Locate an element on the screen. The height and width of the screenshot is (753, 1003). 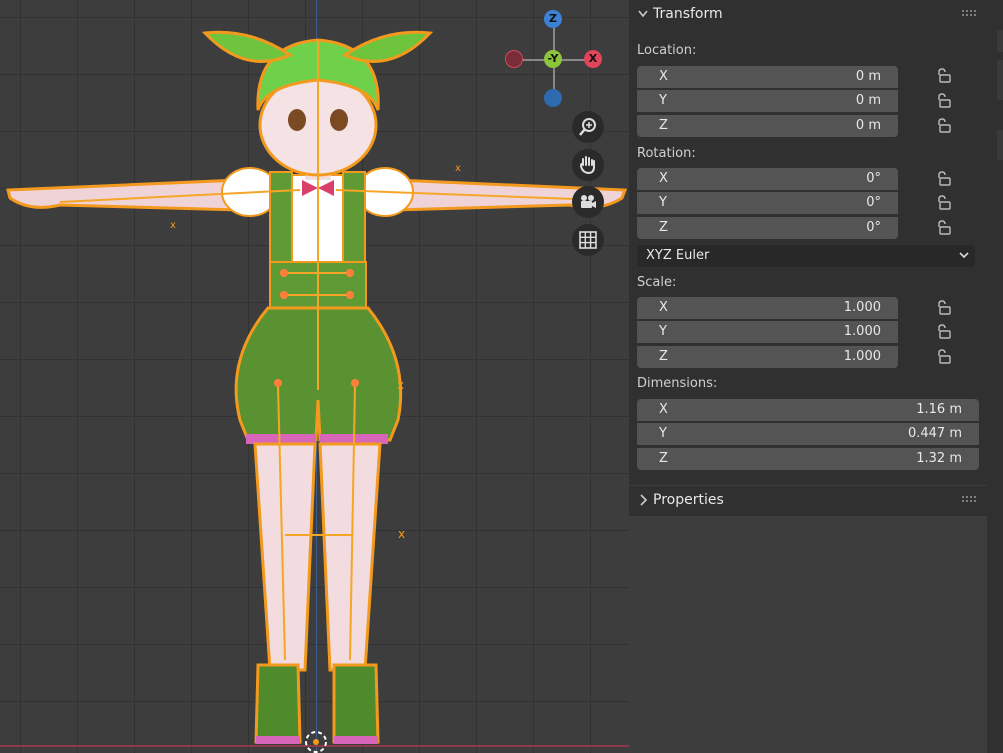
field-value: 0.447 m is located at coordinates (934, 433).